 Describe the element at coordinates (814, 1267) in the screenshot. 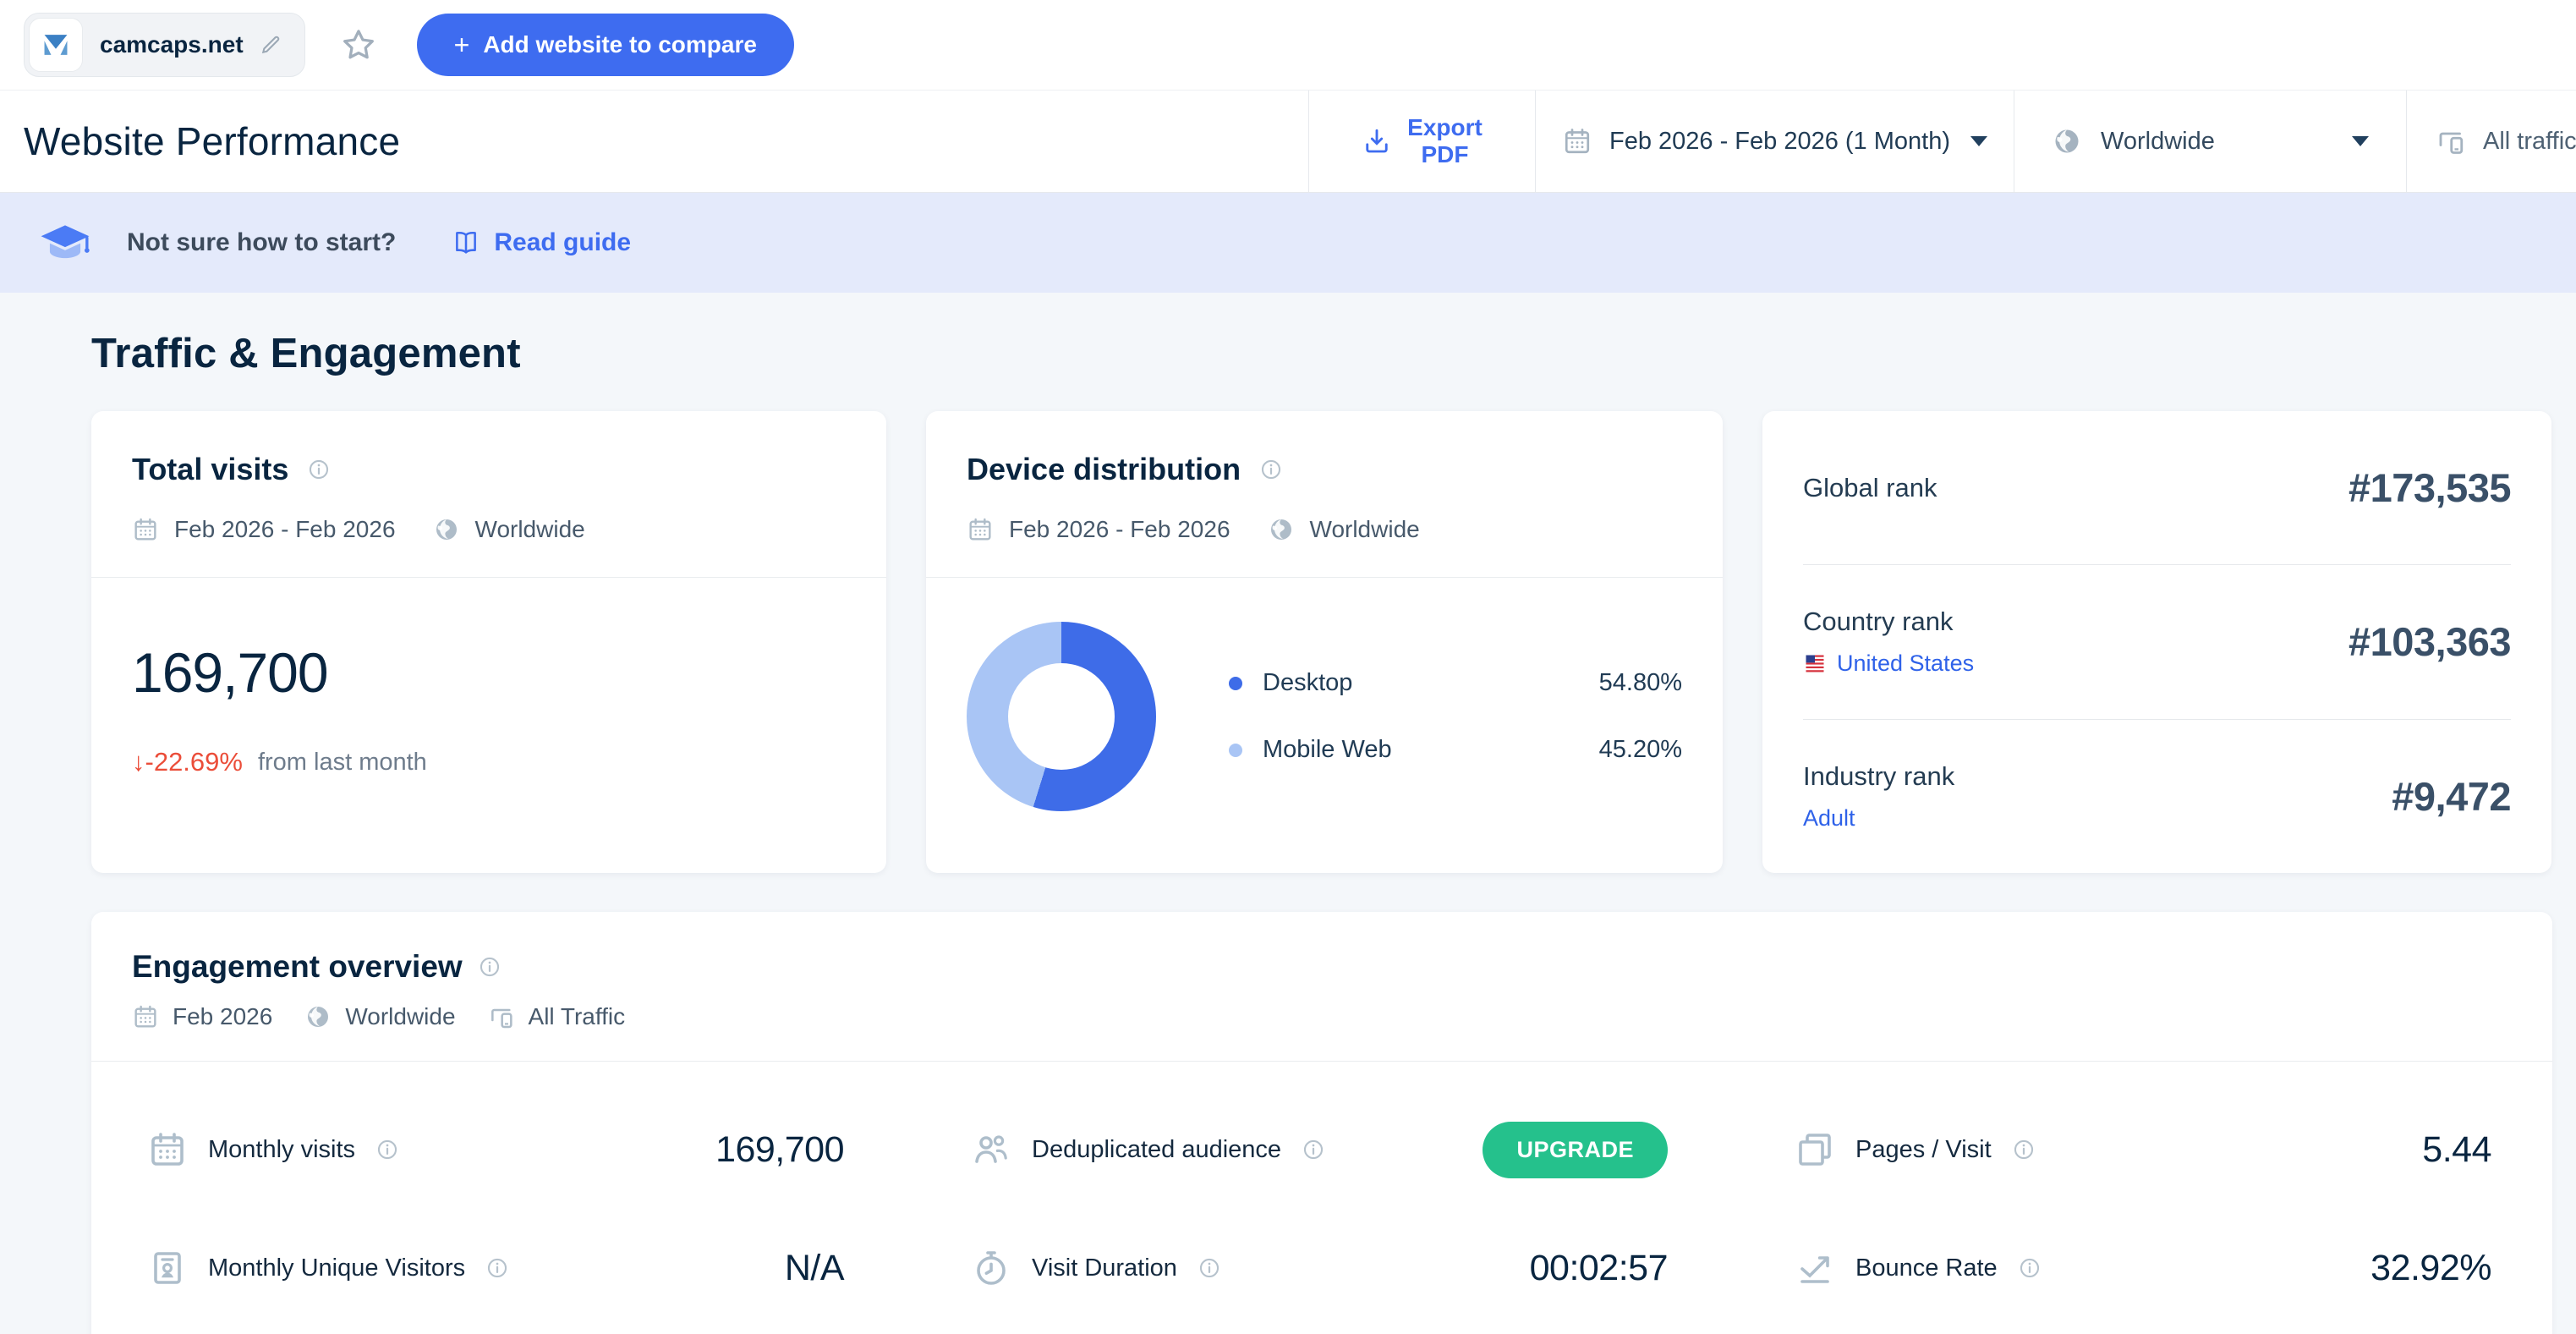

I see `monthly-unique-visitors-value: N/A` at that location.